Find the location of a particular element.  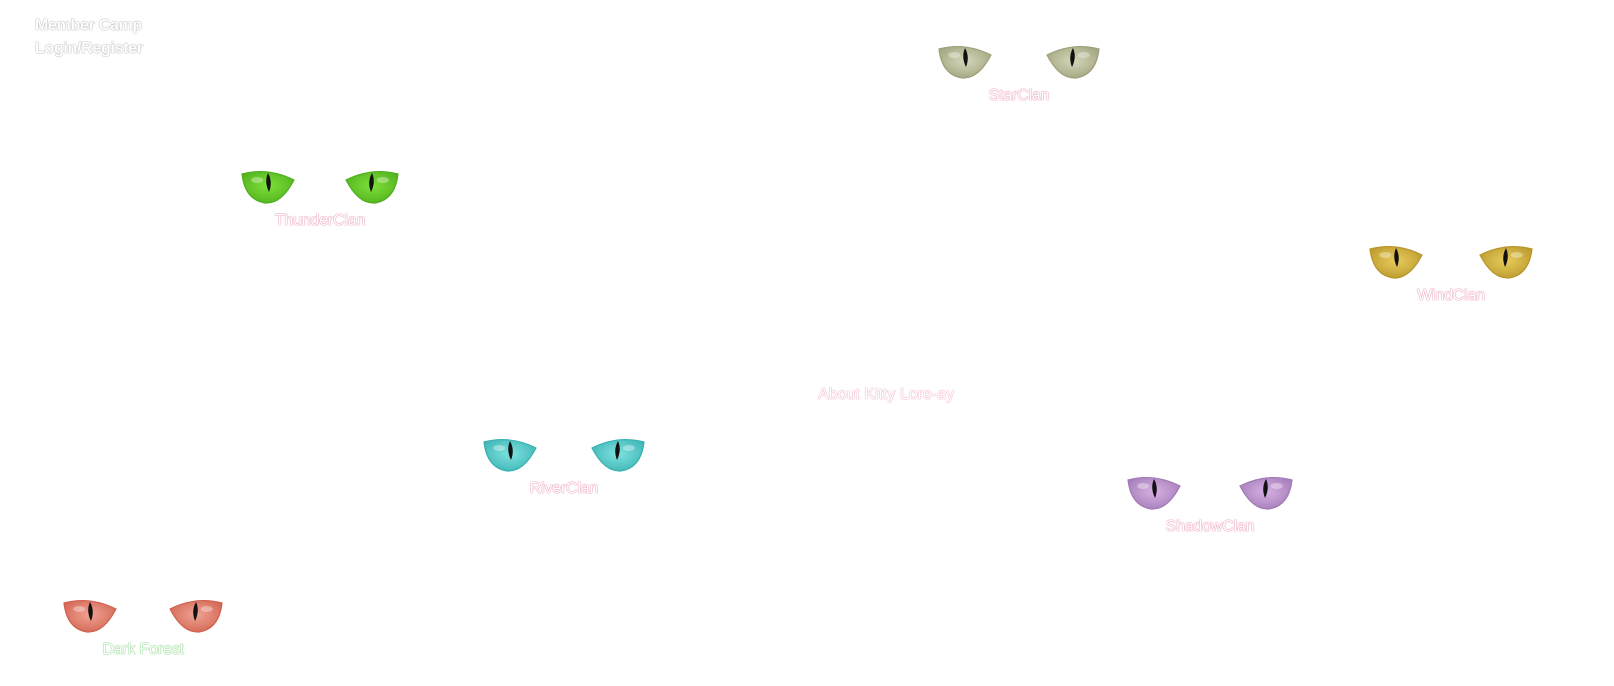

clan-riverclan: RiverClan is located at coordinates (564, 466).